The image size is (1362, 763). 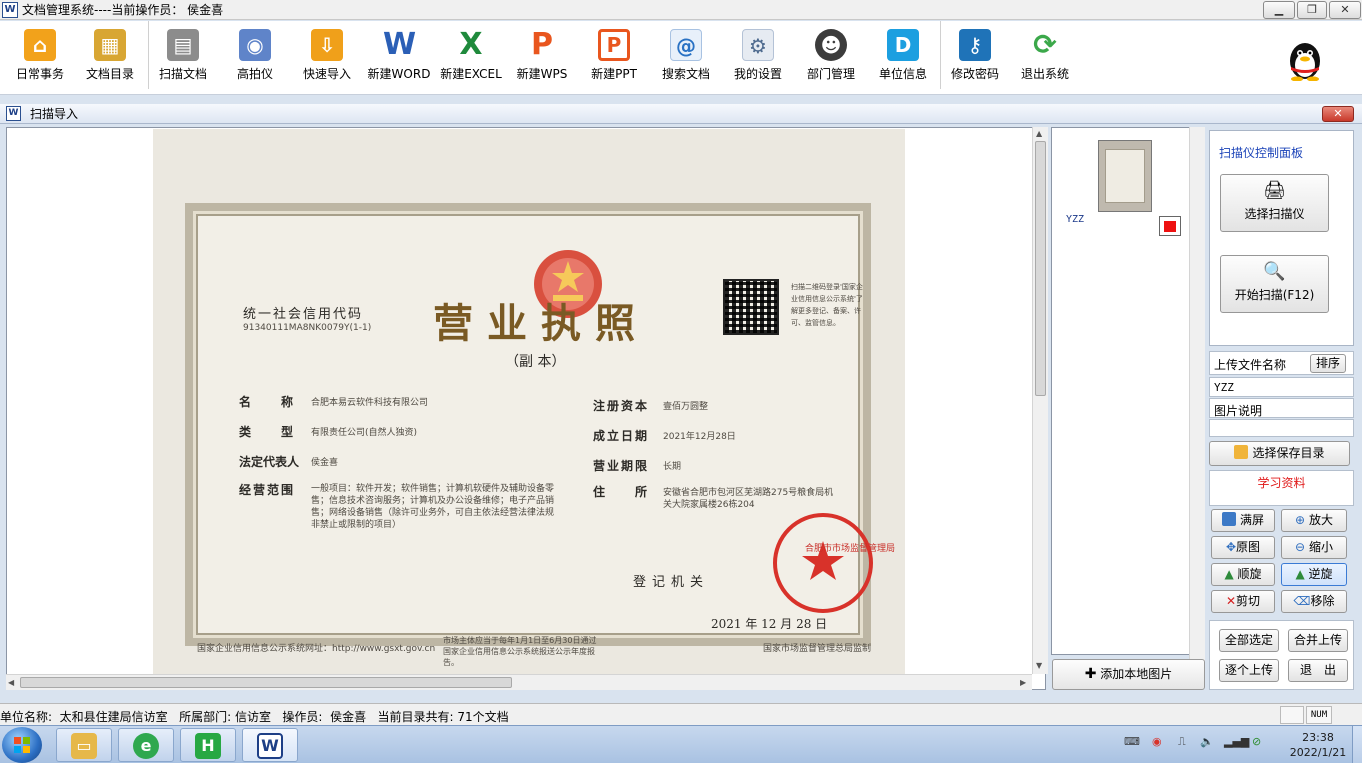 What do you see at coordinates (270, 745) in the screenshot?
I see `taskbar-doc-manager: W` at bounding box center [270, 745].